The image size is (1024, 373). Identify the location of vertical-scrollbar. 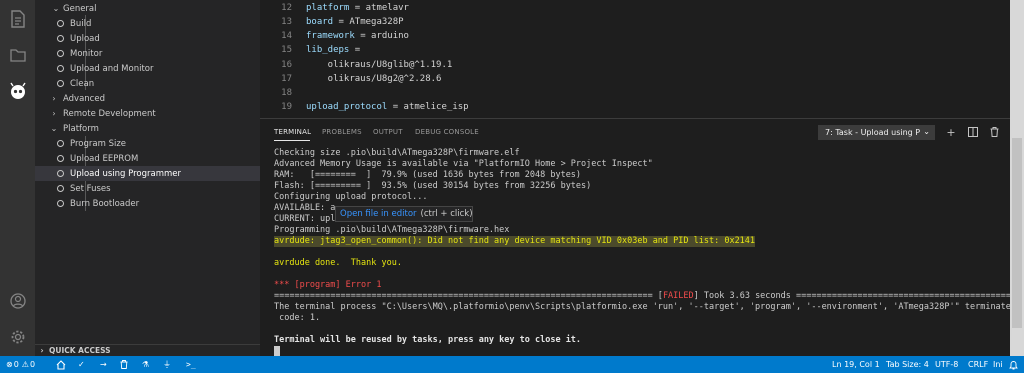
(1017, 178).